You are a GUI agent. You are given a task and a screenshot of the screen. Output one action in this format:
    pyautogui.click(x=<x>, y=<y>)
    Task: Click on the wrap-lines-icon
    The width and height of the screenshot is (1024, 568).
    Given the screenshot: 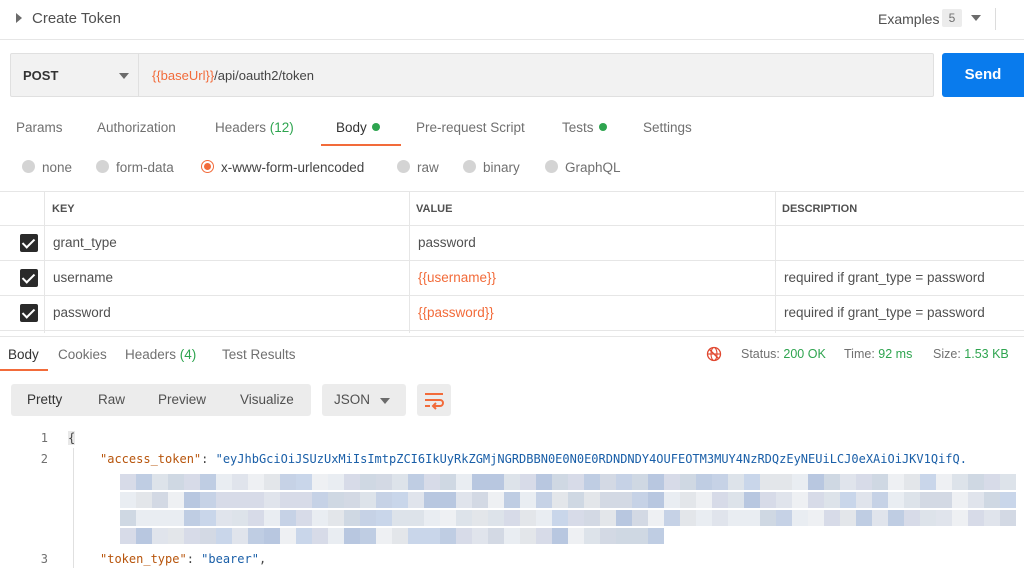 What is the action you would take?
    pyautogui.click(x=434, y=401)
    